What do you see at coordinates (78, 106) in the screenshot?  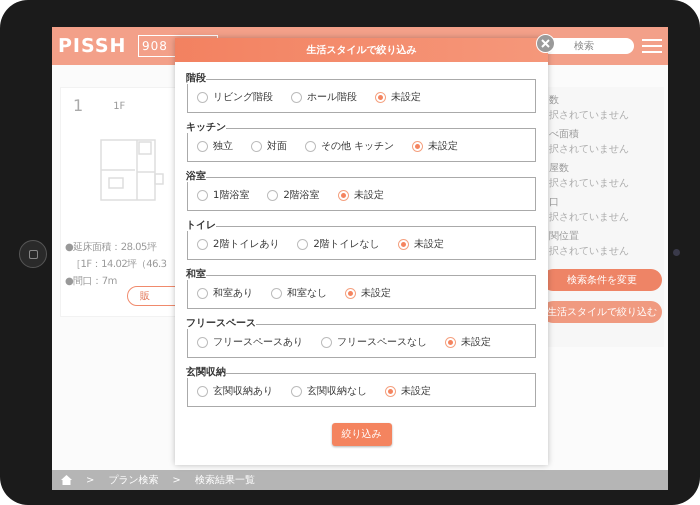 I see `plan-number: 1` at bounding box center [78, 106].